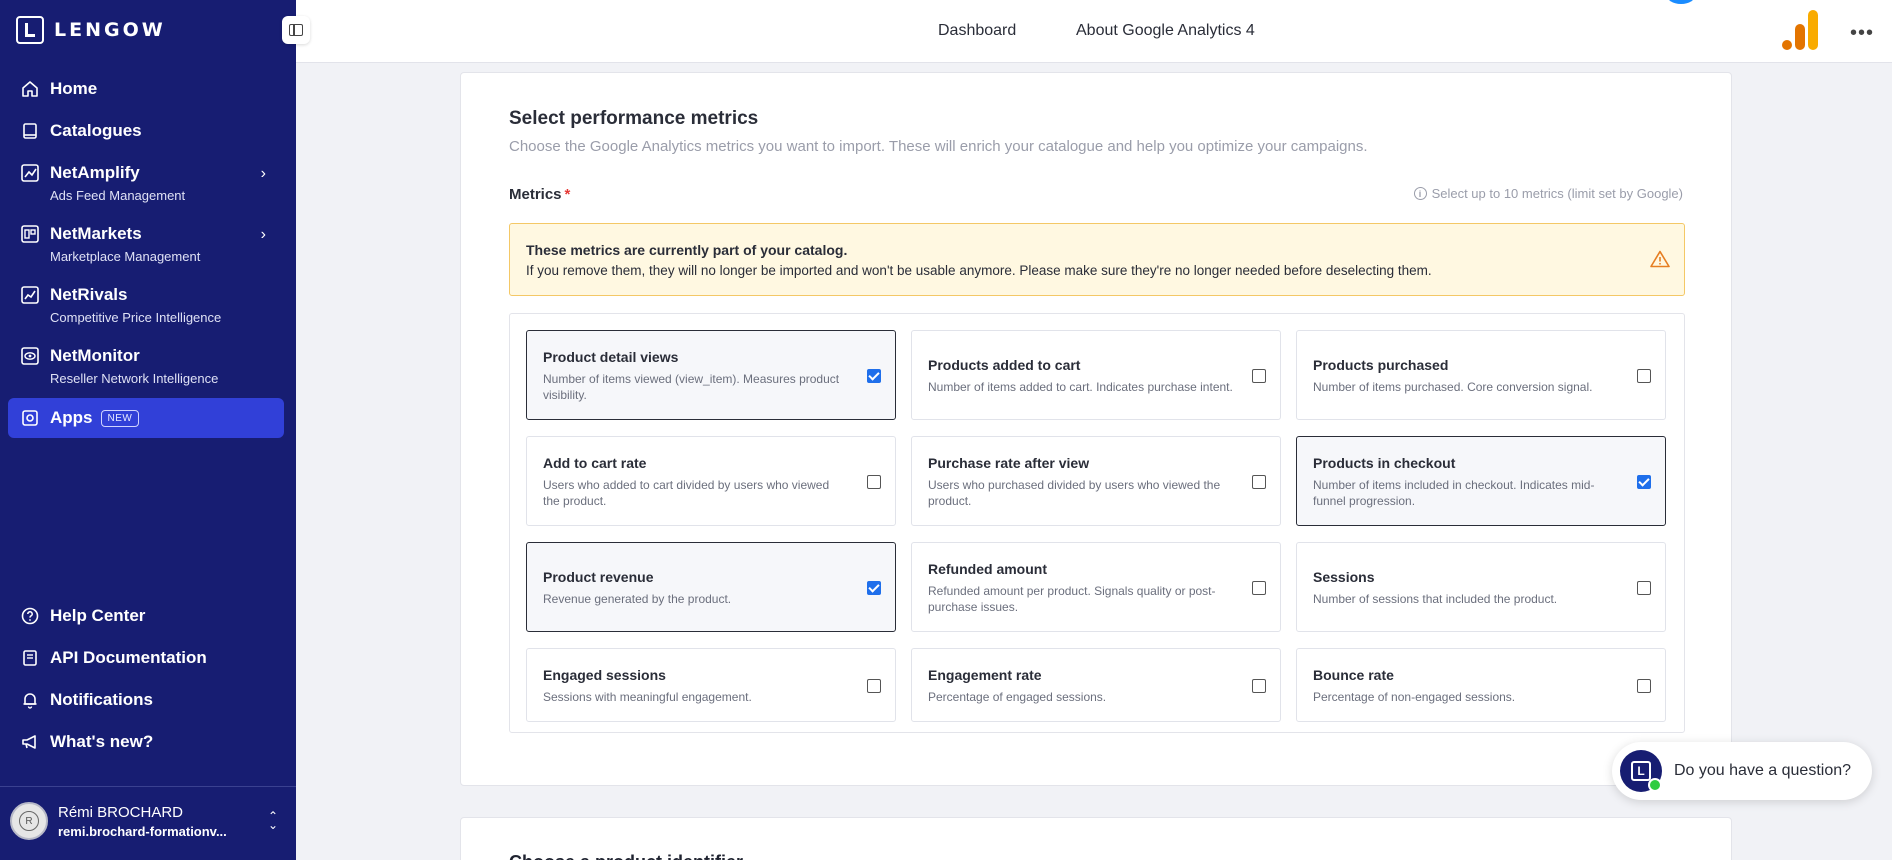  I want to click on eye-icon, so click(30, 356).